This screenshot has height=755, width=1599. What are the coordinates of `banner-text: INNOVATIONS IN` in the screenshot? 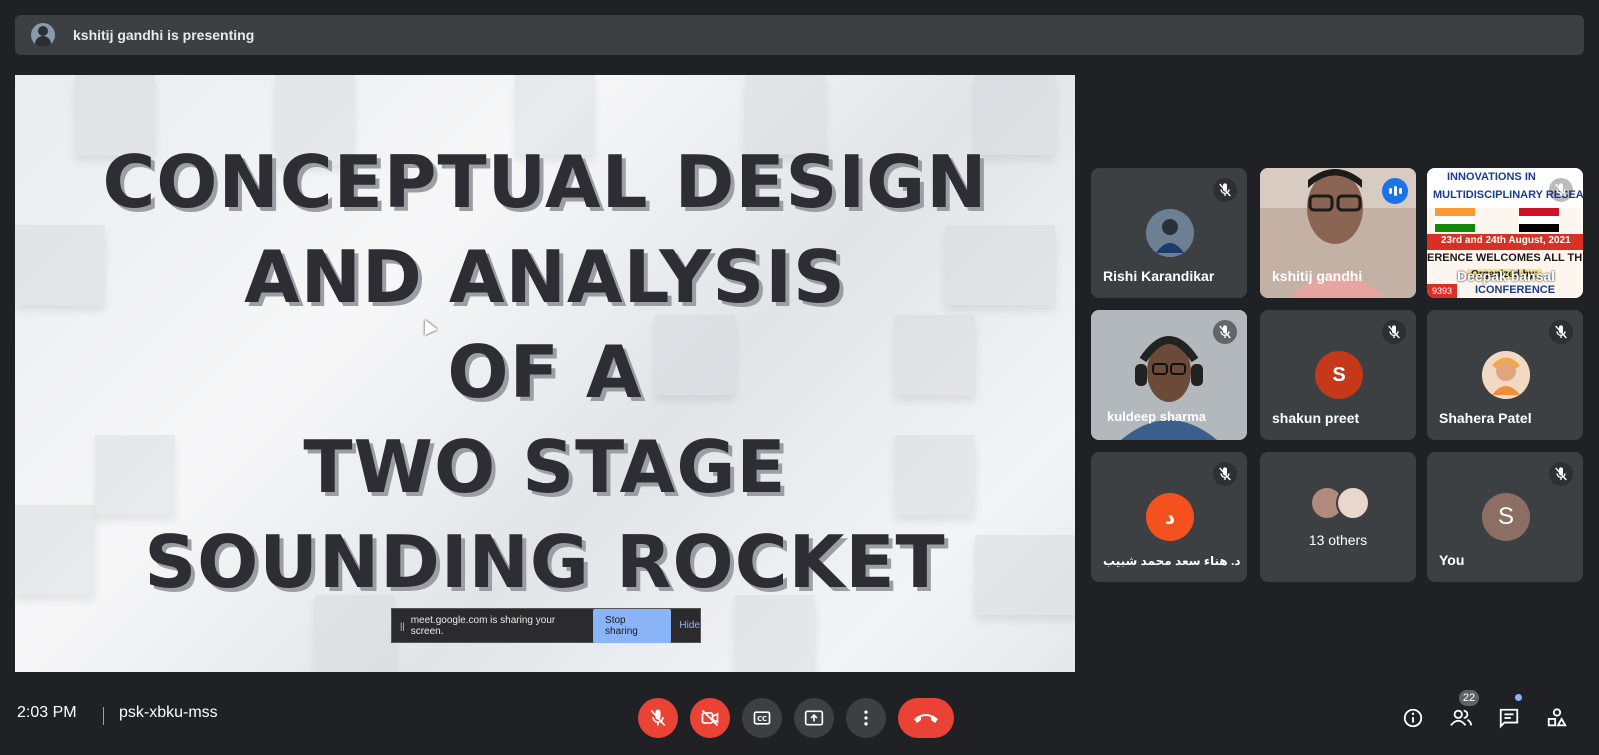 It's located at (1491, 177).